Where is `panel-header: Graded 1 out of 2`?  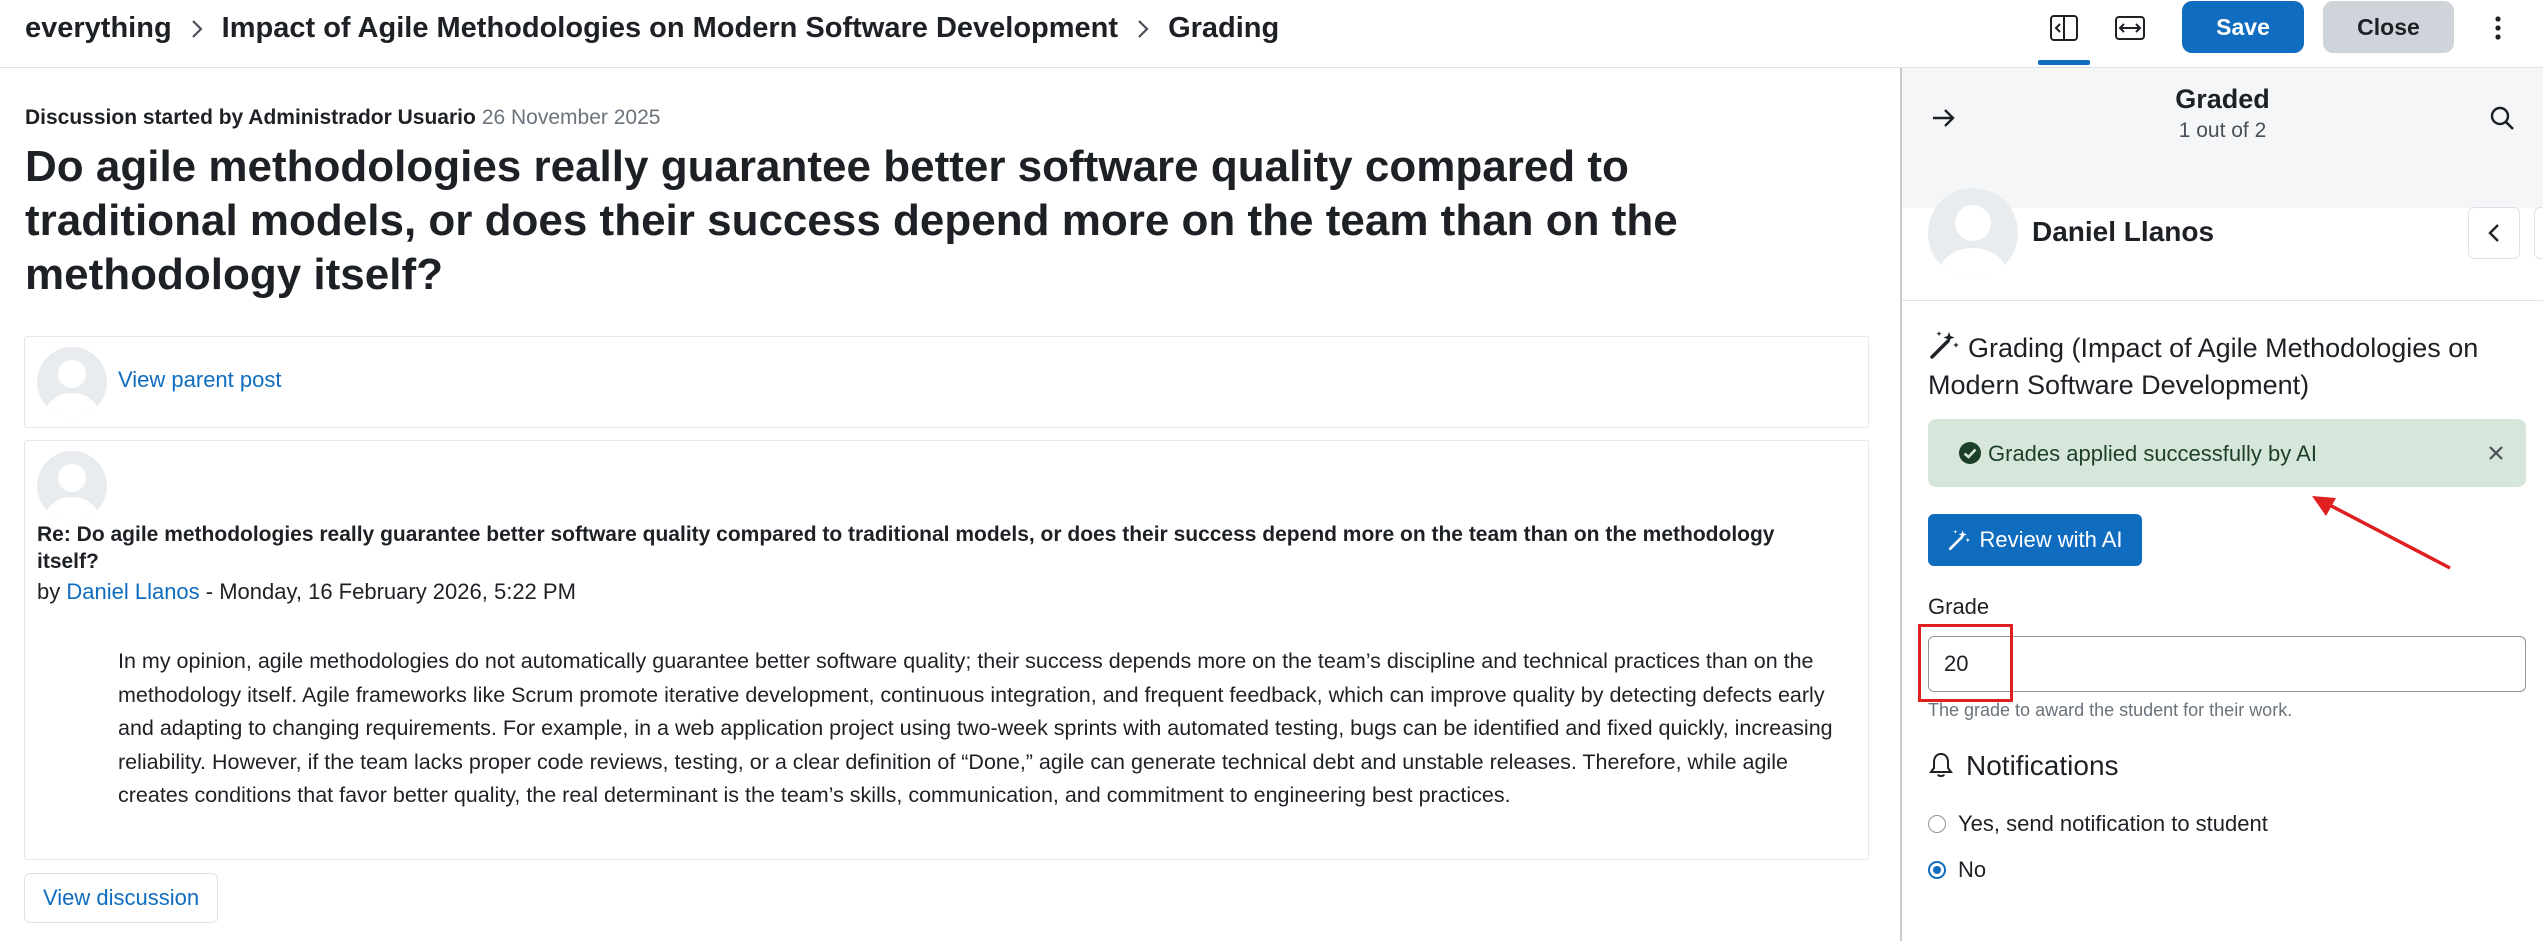
panel-header: Graded 1 out of 2 is located at coordinates (2222, 138).